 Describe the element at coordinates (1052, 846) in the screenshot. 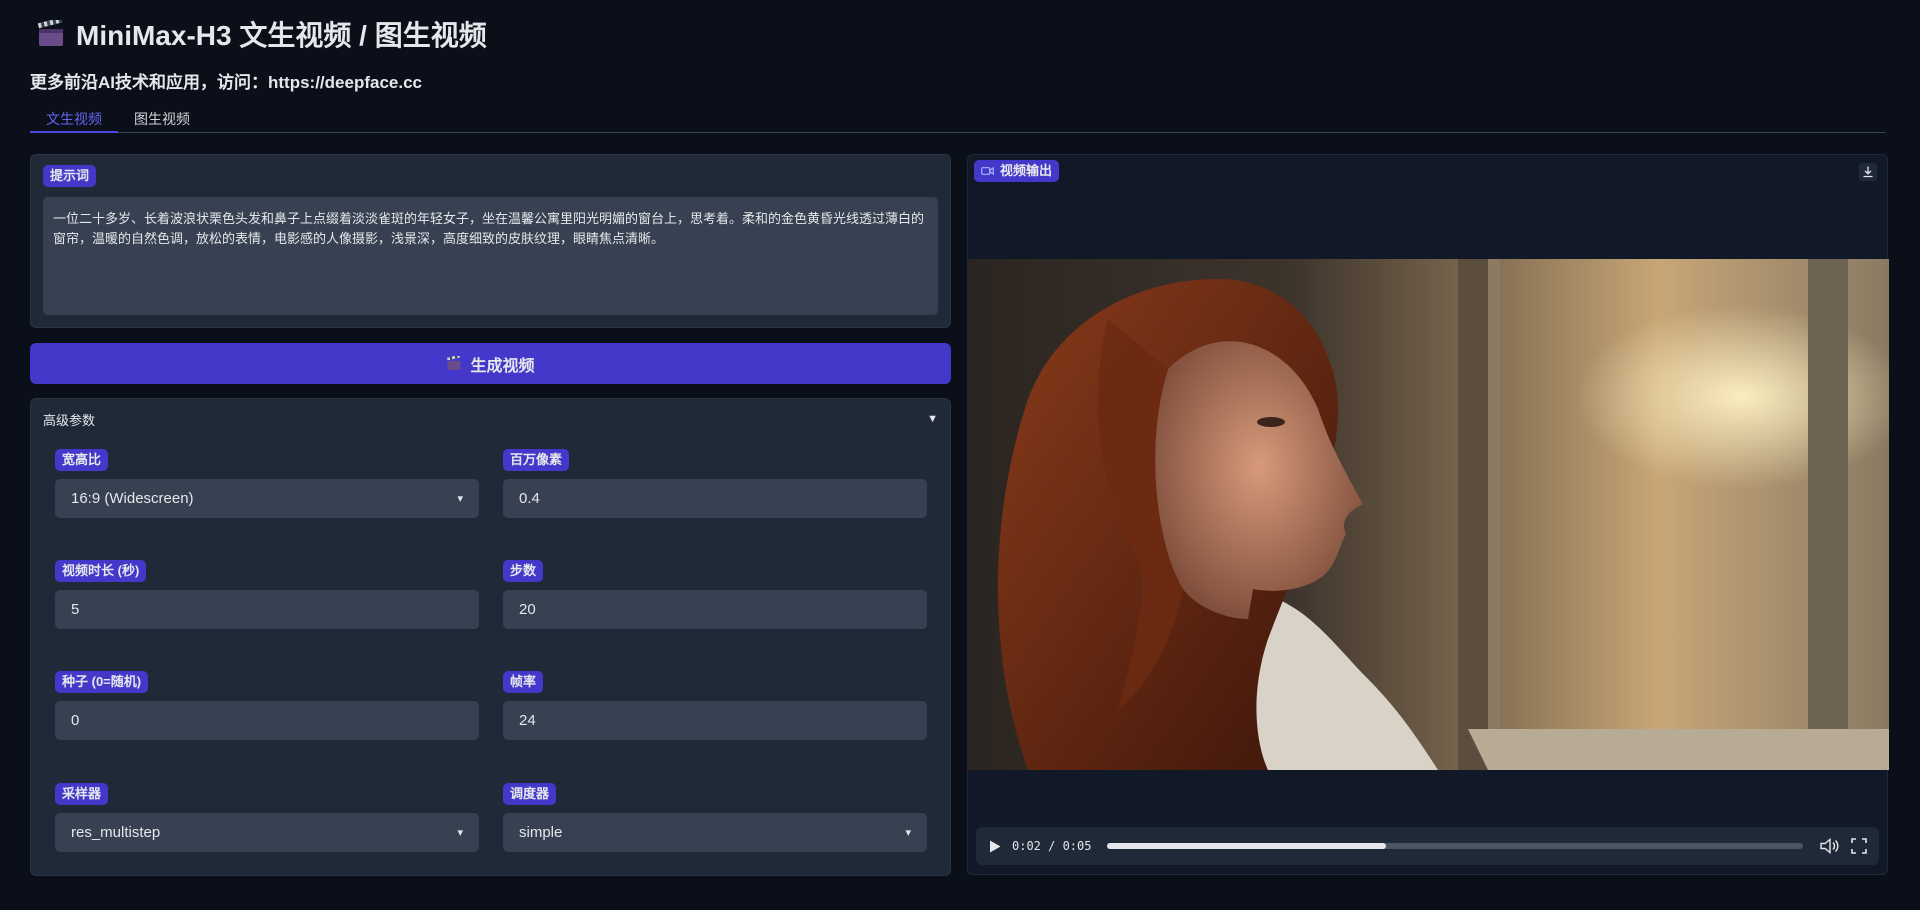

I see `playback-time: 0:02 / 0:05` at that location.